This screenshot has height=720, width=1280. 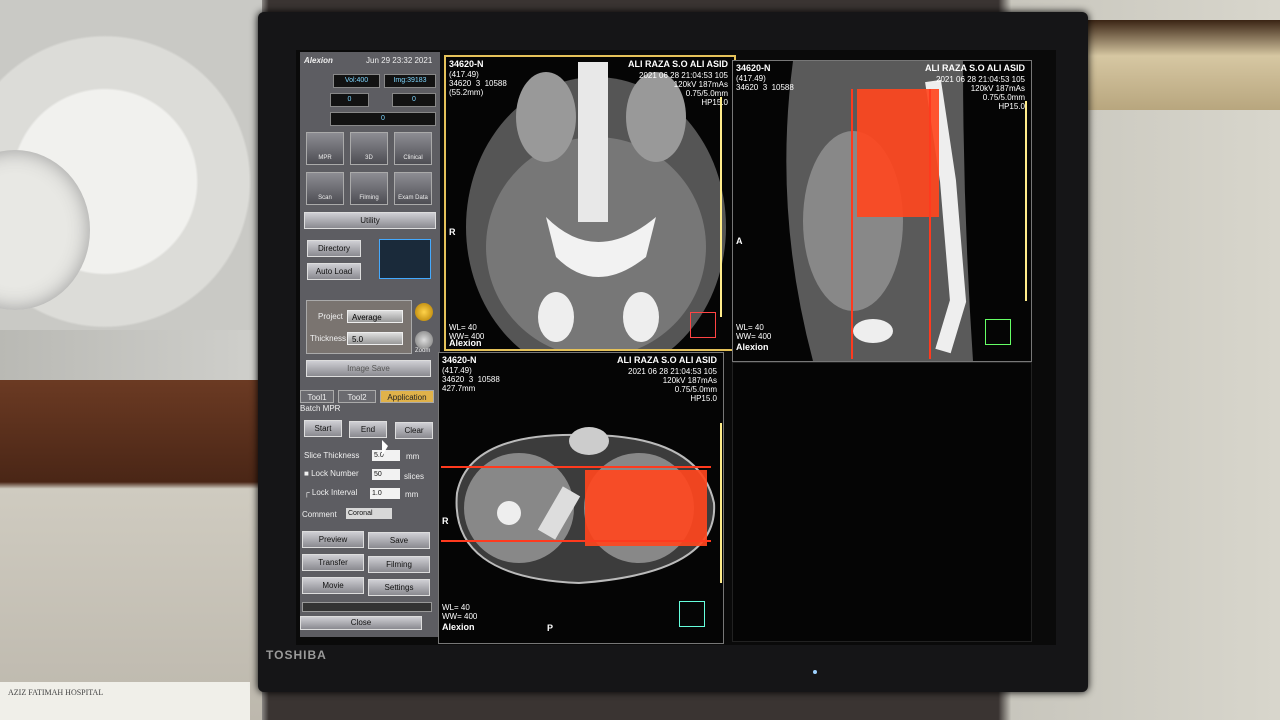 I want to click on img-field: Img:39183, so click(x=410, y=81).